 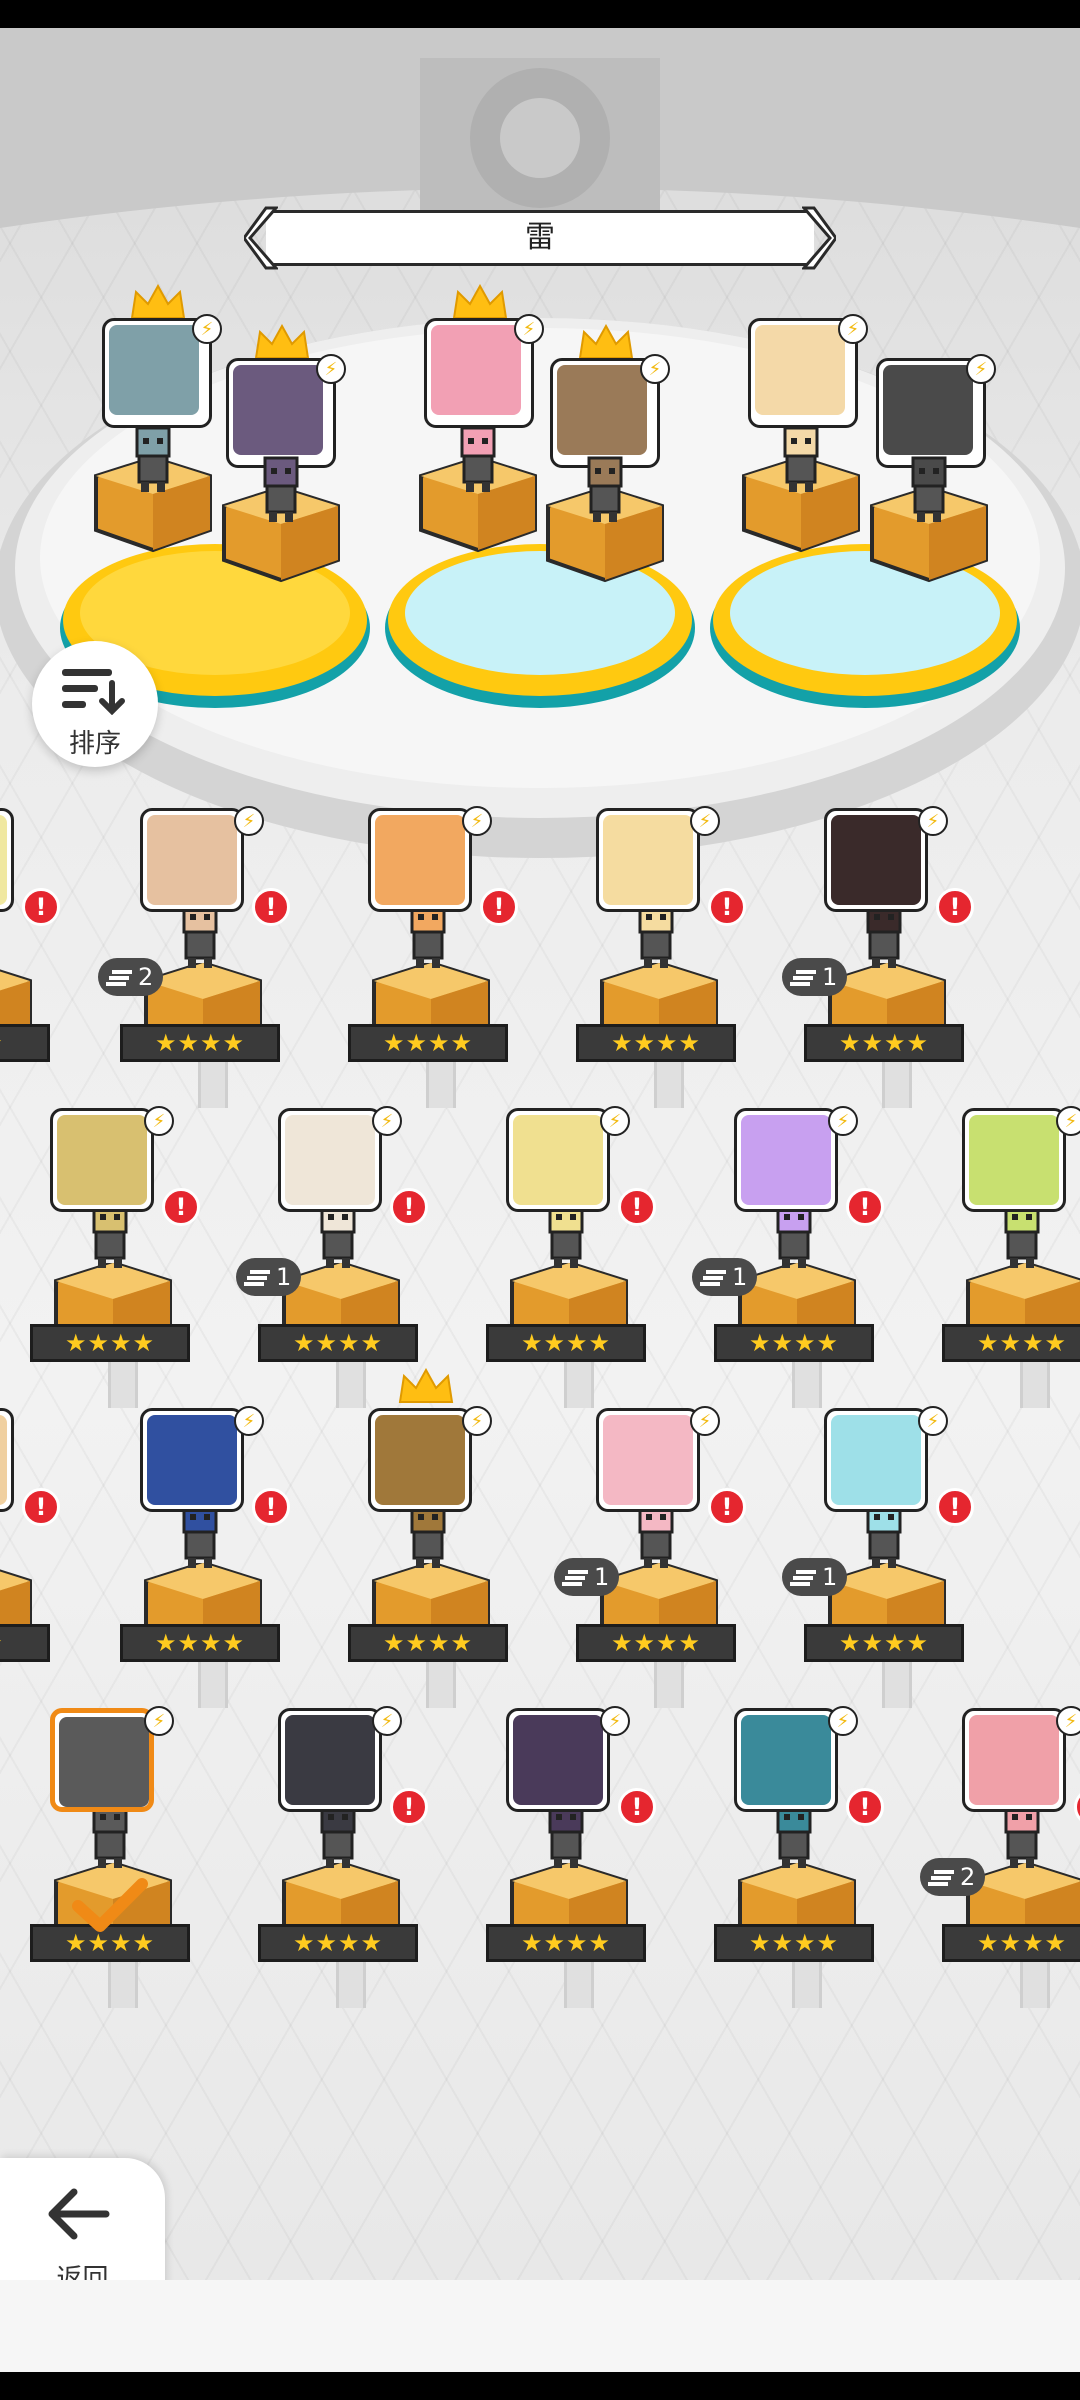 I want to click on team-slot-3: ⚡, so click(x=484, y=360).